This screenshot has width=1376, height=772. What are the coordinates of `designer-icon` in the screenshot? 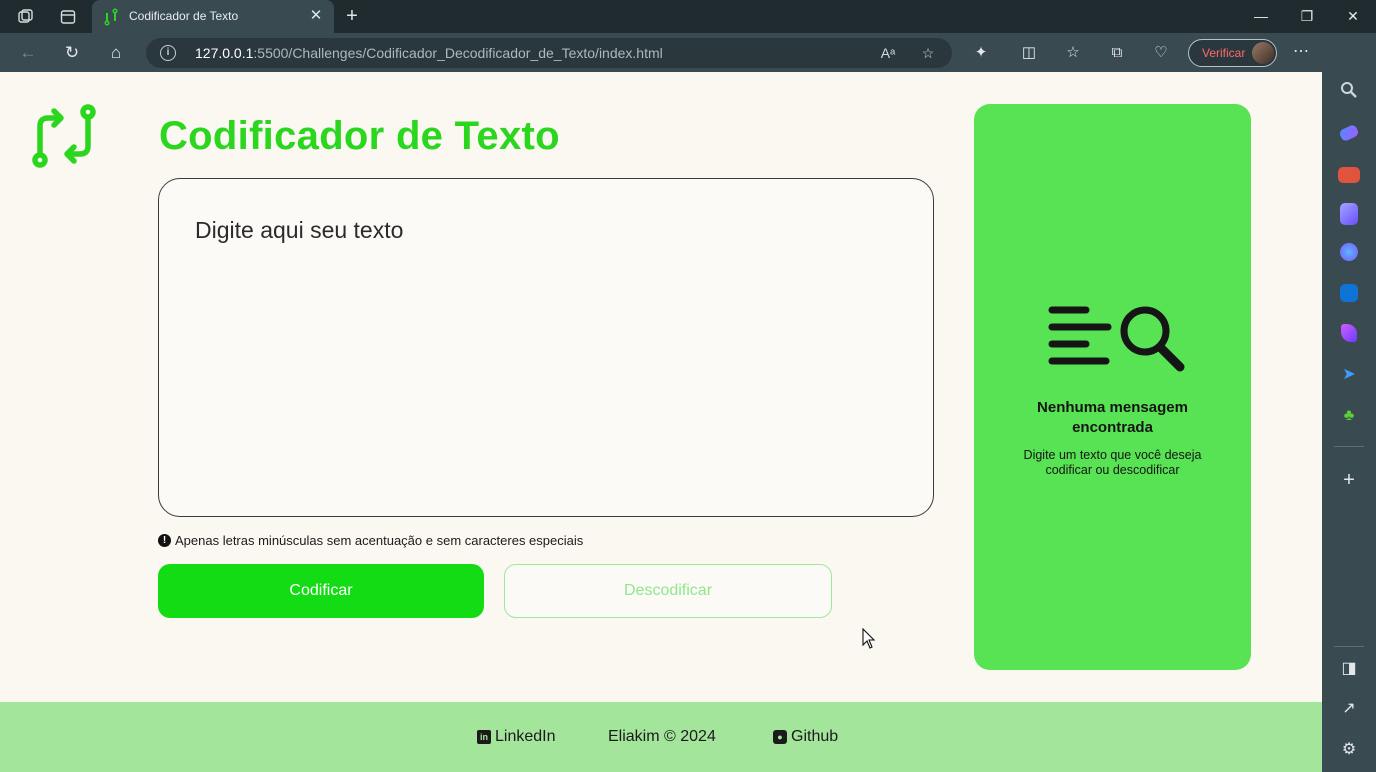 It's located at (1349, 333).